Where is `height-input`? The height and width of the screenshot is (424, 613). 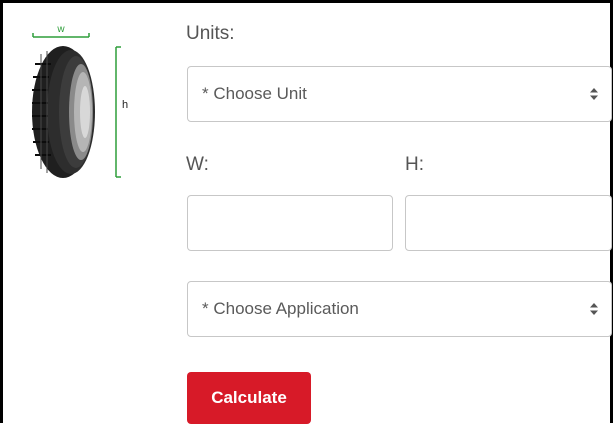 height-input is located at coordinates (508, 223).